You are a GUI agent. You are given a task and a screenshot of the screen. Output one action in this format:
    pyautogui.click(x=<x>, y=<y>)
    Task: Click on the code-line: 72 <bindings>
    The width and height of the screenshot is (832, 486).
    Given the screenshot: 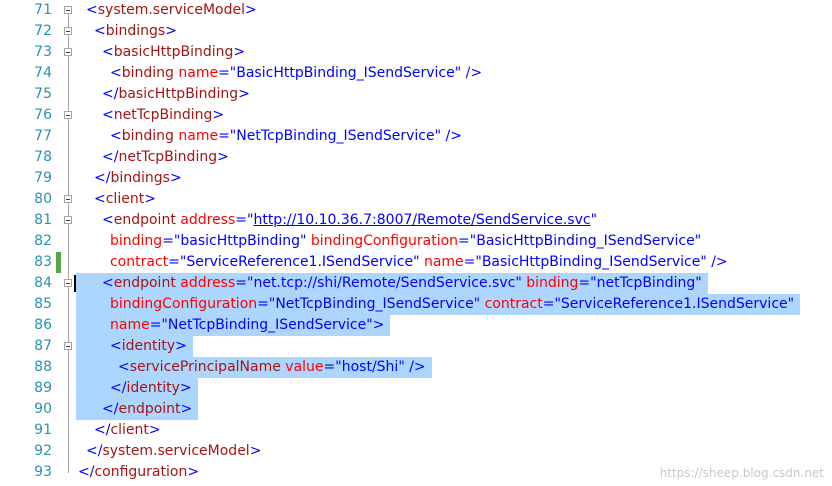 What is the action you would take?
    pyautogui.click(x=416, y=31)
    